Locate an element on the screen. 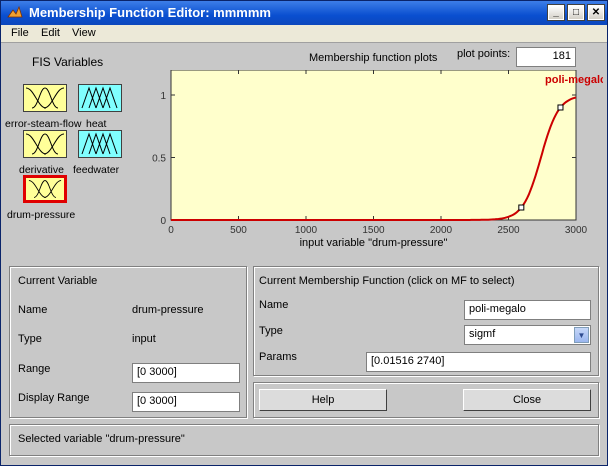 Image resolution: width=608 pixels, height=466 pixels. fis-variable-drum-pressure is located at coordinates (45, 189).